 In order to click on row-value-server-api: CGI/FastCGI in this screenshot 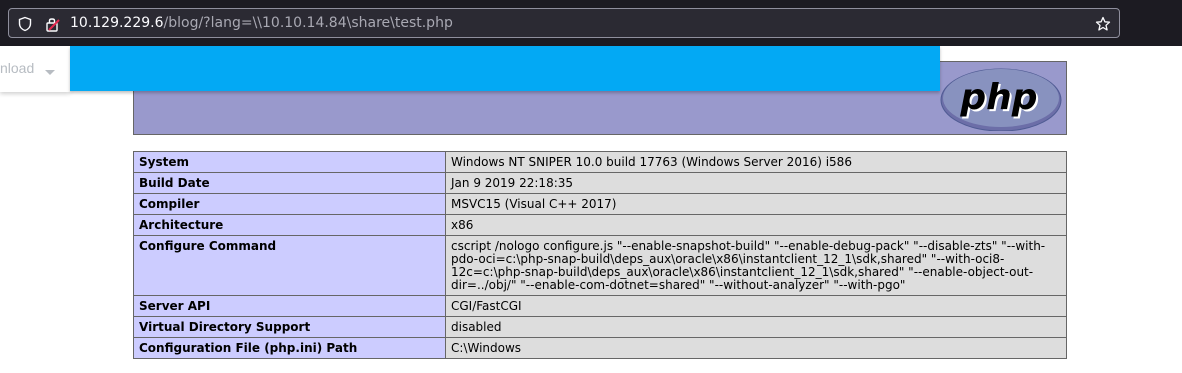, I will do `click(756, 306)`.